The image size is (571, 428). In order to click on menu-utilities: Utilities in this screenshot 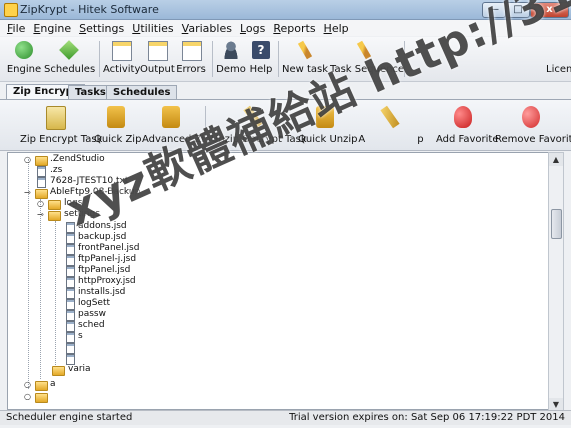, I will do `click(152, 28)`.